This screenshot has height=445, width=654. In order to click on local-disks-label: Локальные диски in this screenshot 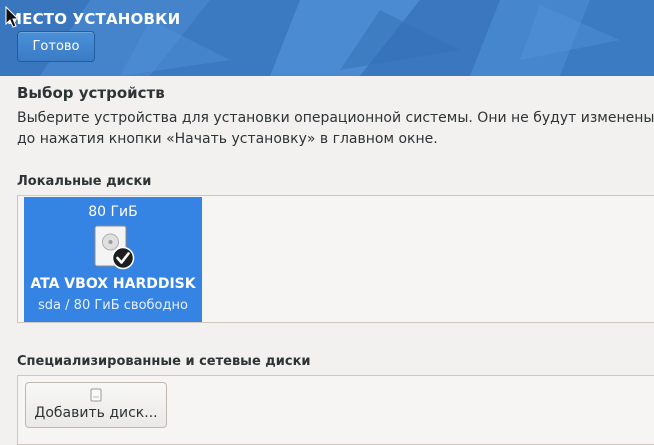, I will do `click(84, 181)`.